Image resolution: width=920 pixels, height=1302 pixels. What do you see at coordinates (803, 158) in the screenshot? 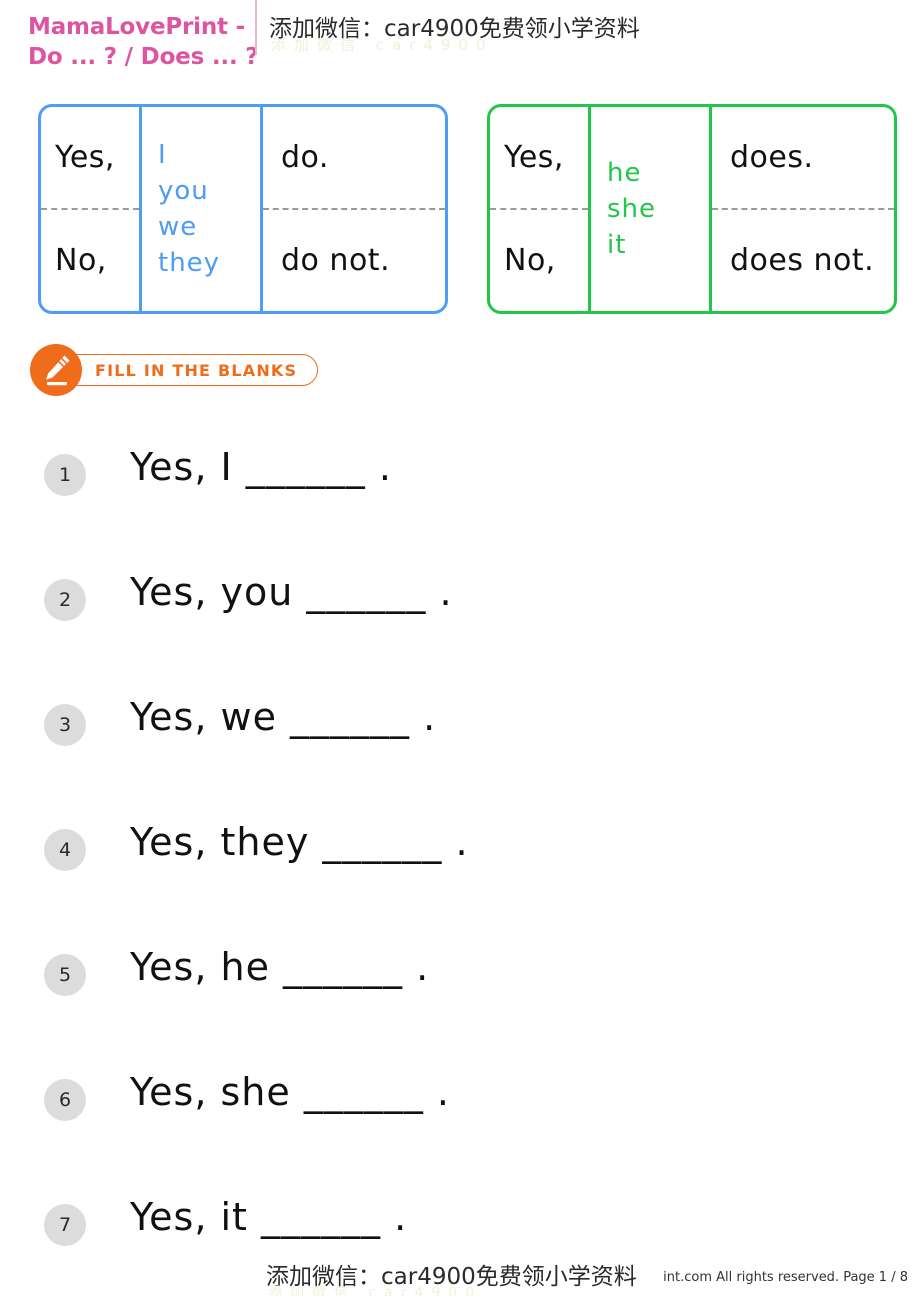
I see `does-chart-affirmative-verb: does.` at bounding box center [803, 158].